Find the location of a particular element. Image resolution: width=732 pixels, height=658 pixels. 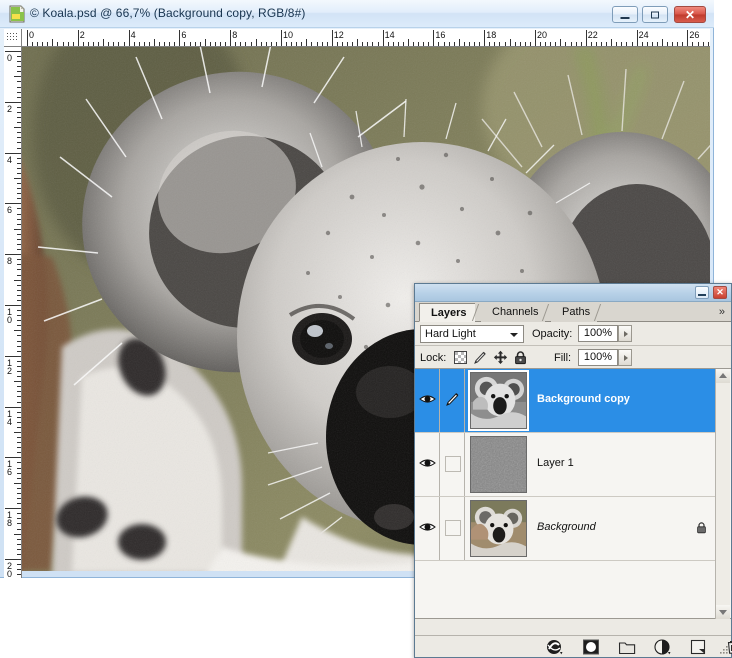

ruler-label: 10 is located at coordinates (288, 35).